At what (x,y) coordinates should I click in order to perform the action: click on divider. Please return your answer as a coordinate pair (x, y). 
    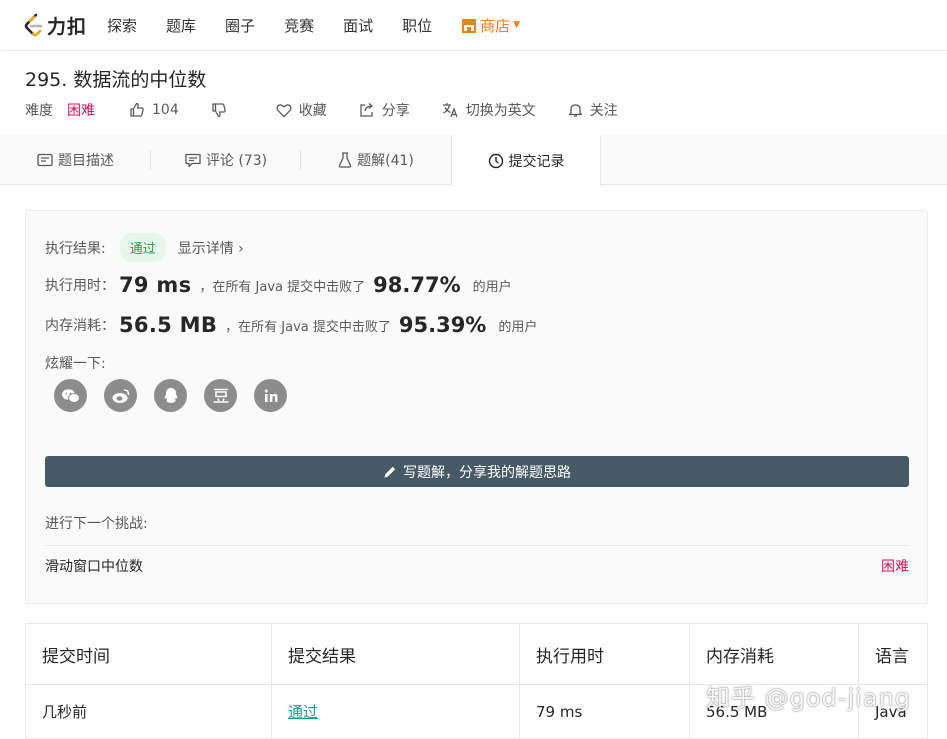
    Looking at the image, I should click on (477, 545).